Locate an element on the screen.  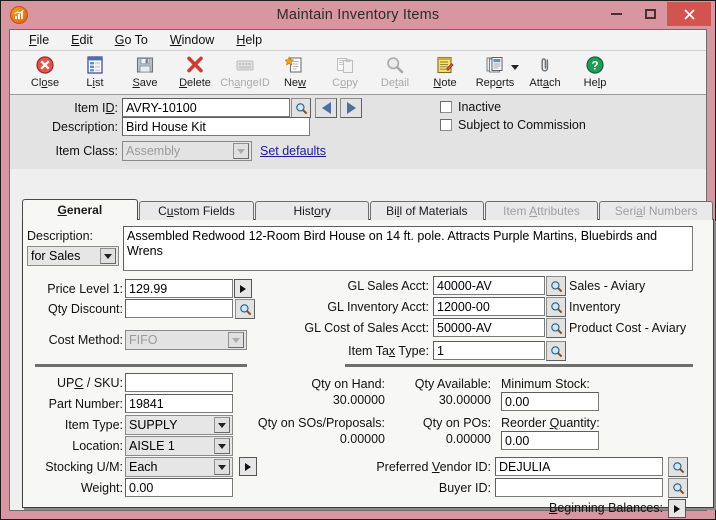
beginning-balances-button is located at coordinates (677, 508).